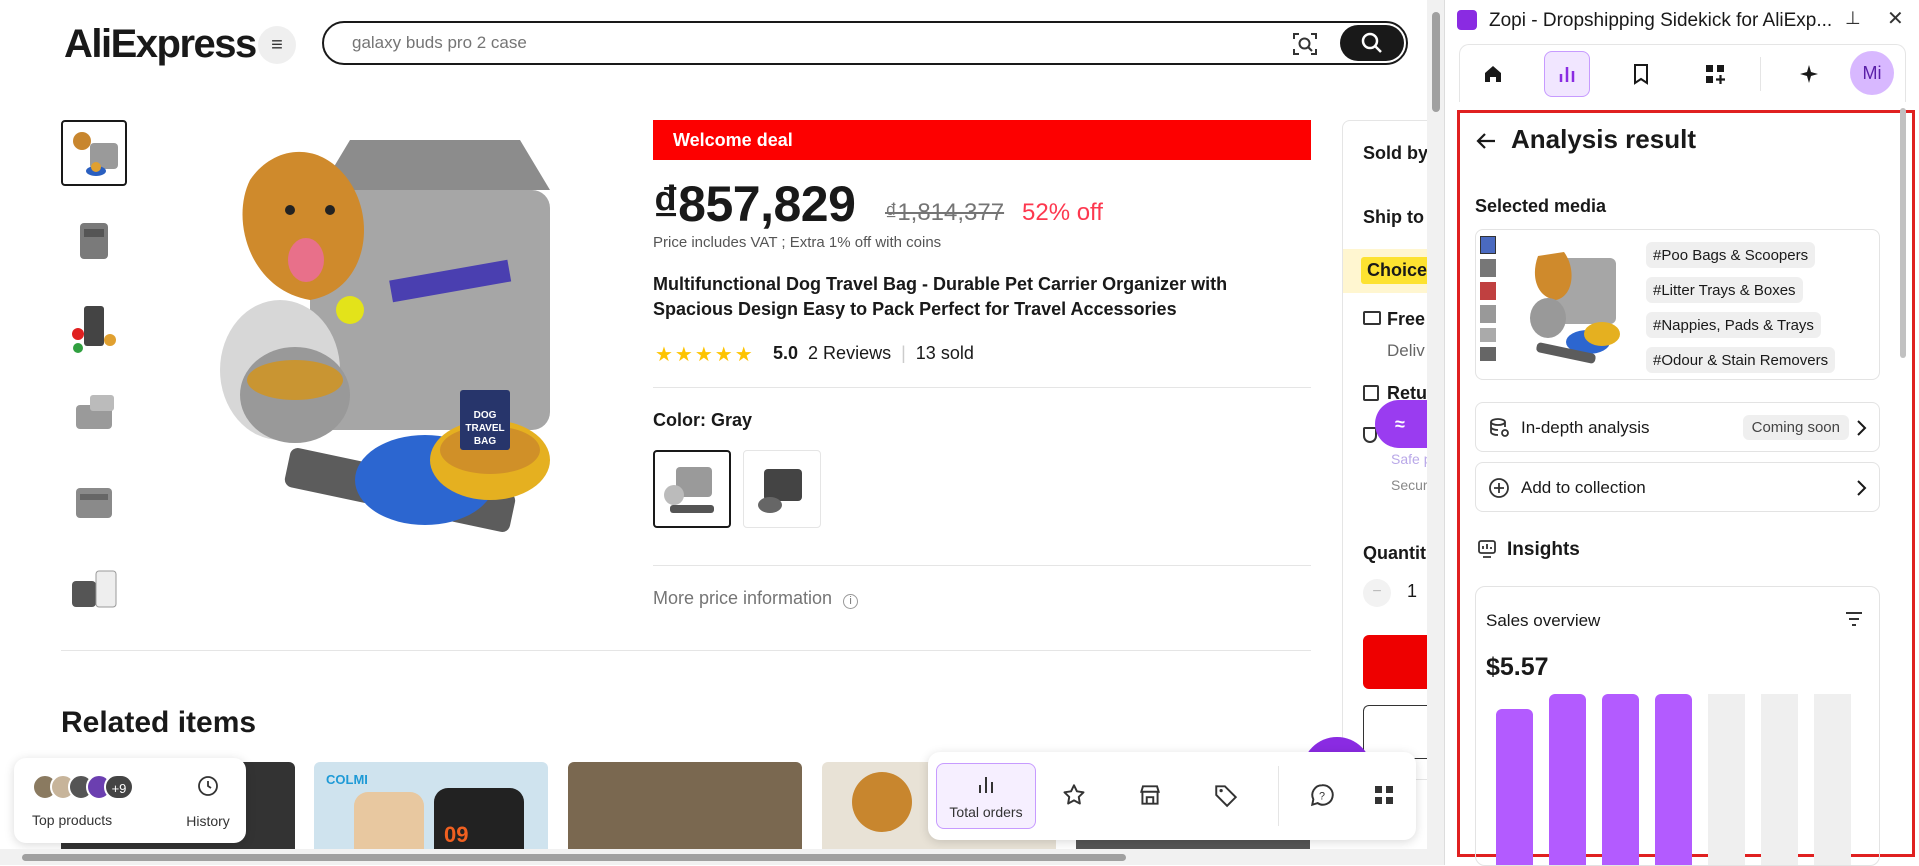 The width and height of the screenshot is (1919, 866). What do you see at coordinates (986, 785) in the screenshot?
I see `bar-chart-icon` at bounding box center [986, 785].